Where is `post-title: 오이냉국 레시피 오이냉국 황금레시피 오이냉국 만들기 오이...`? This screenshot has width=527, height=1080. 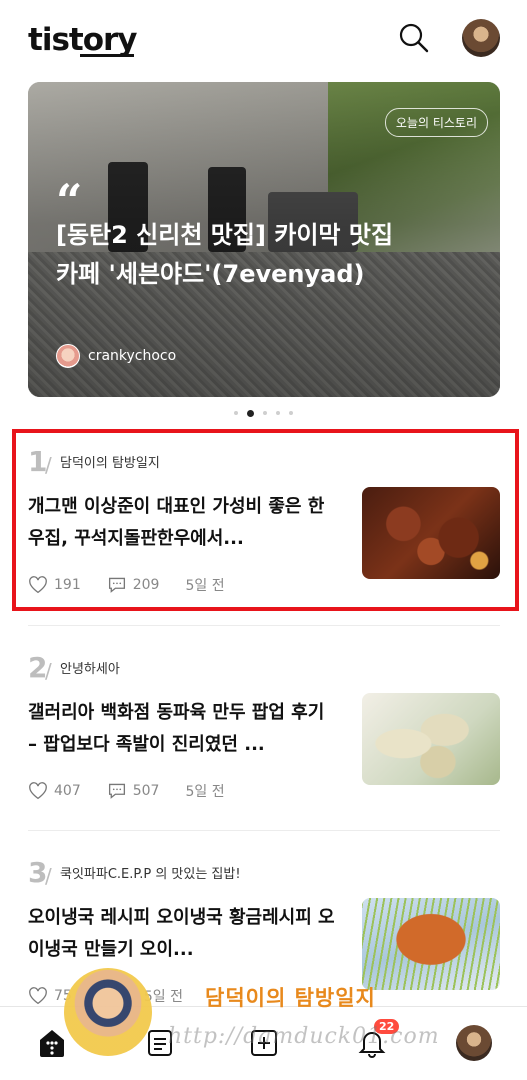
post-title: 오이냉국 레시피 오이냉국 황금레시피 오이냉국 만들기 오이... is located at coordinates (183, 934).